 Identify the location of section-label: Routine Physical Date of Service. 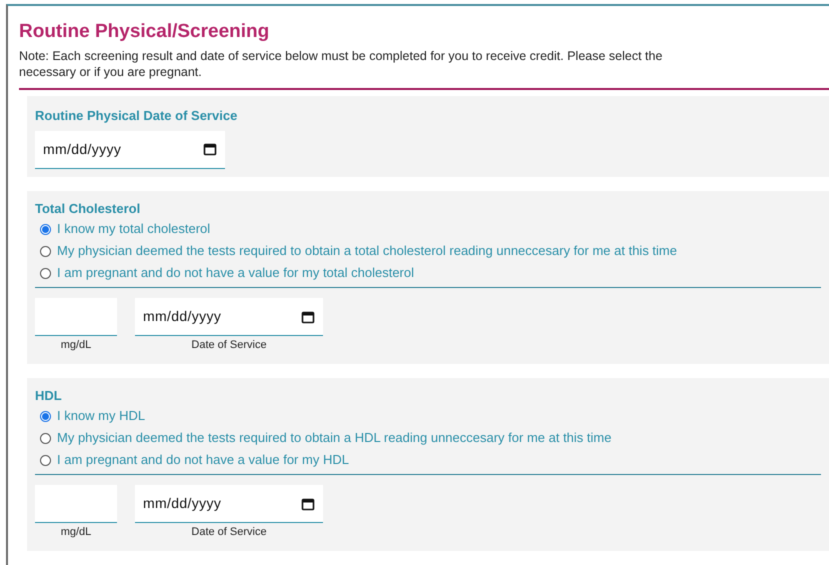
(136, 116).